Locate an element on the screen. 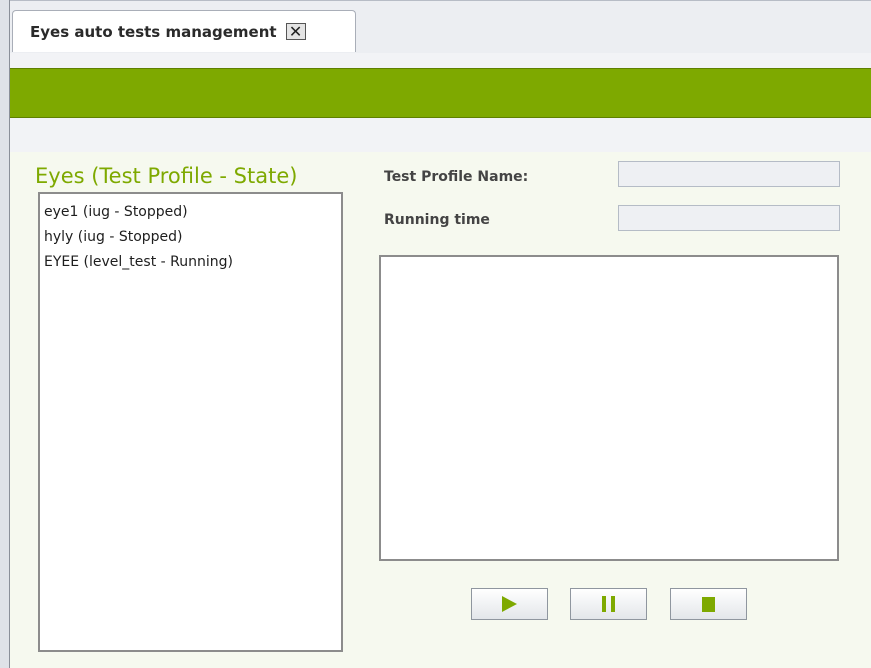 The width and height of the screenshot is (871, 668). tab-bar: Eyes auto tests management ✕ is located at coordinates (440, 26).